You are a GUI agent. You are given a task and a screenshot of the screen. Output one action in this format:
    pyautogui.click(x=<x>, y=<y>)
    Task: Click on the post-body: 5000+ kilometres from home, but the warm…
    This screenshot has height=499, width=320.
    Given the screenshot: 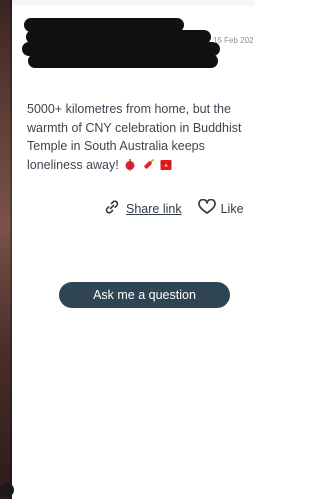 What is the action you would take?
    pyautogui.click(x=138, y=138)
    